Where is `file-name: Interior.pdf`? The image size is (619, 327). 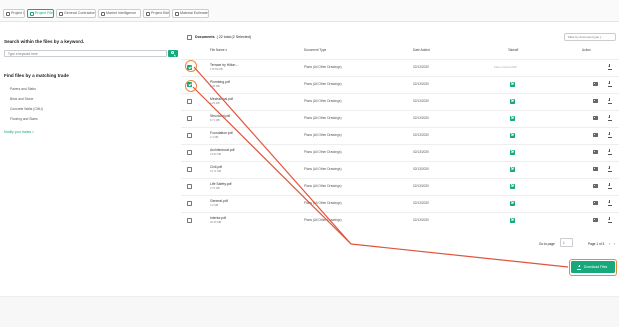
file-name: Interior.pdf is located at coordinates (218, 218).